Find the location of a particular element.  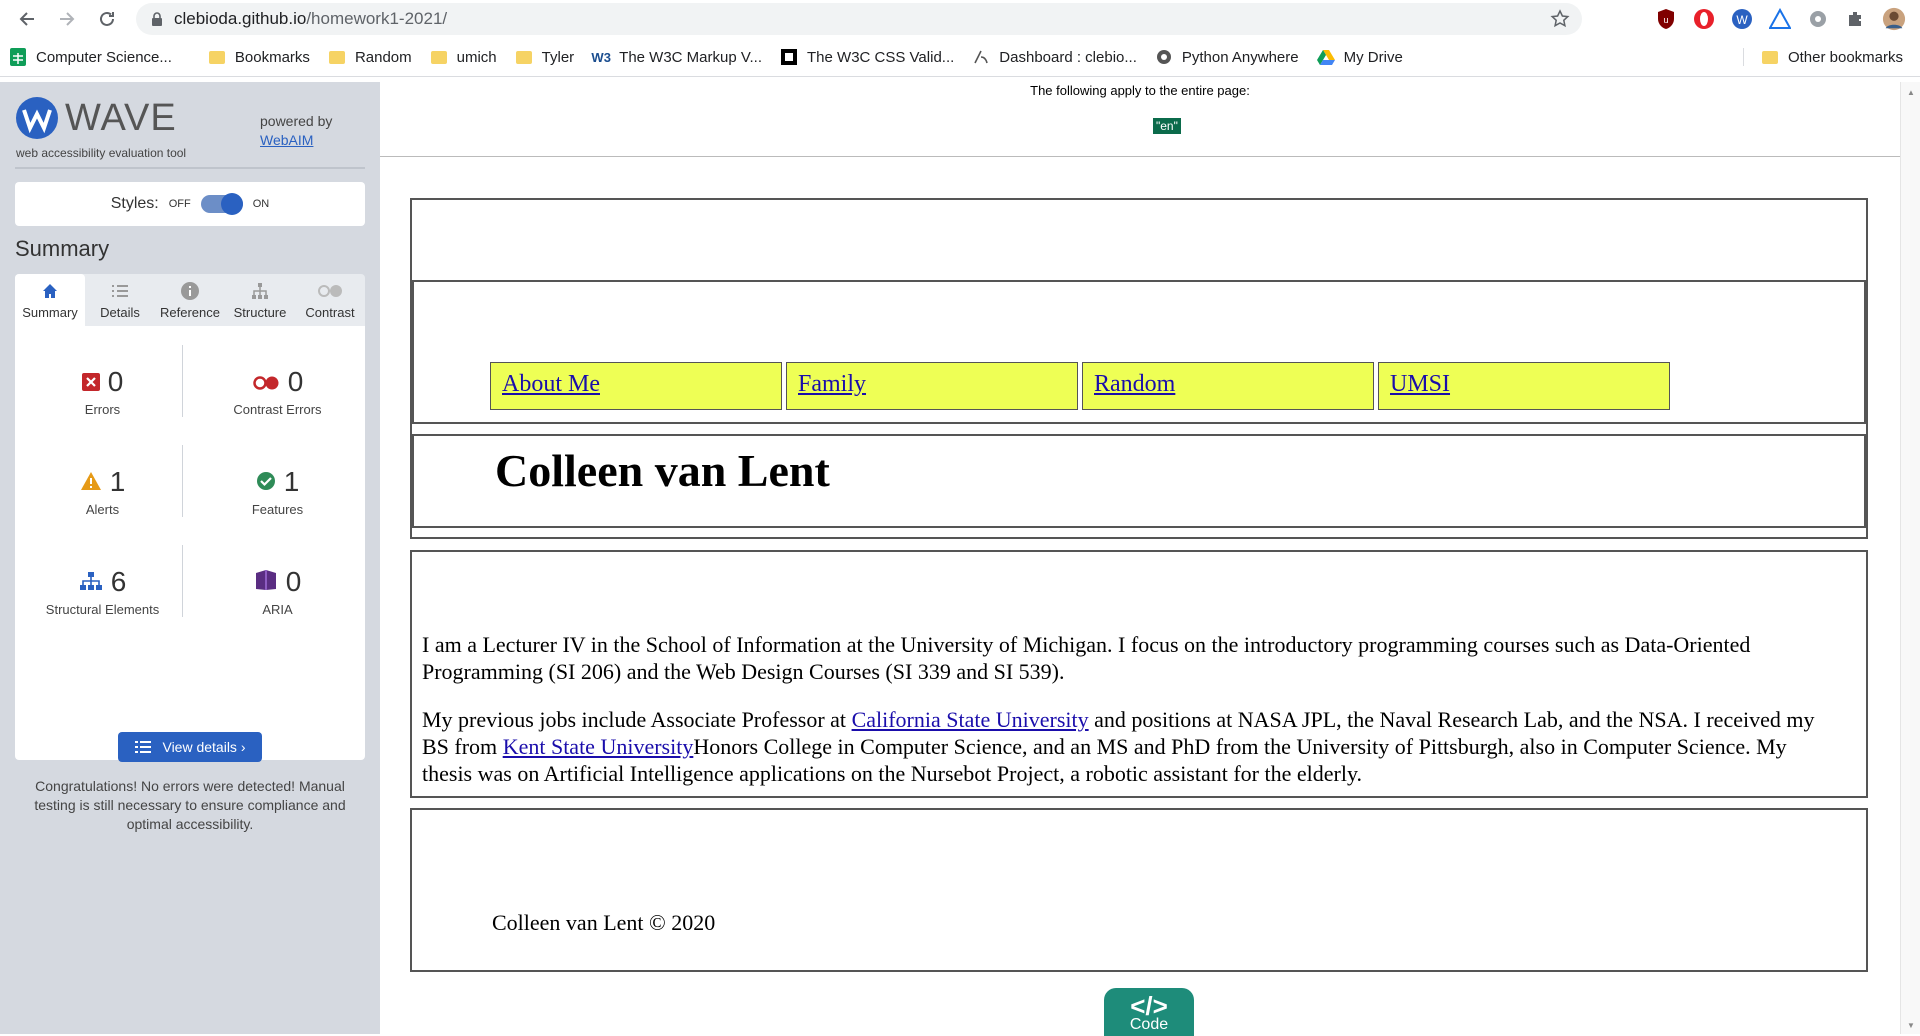

stat-aria: 0 ARIA is located at coordinates (277, 591).